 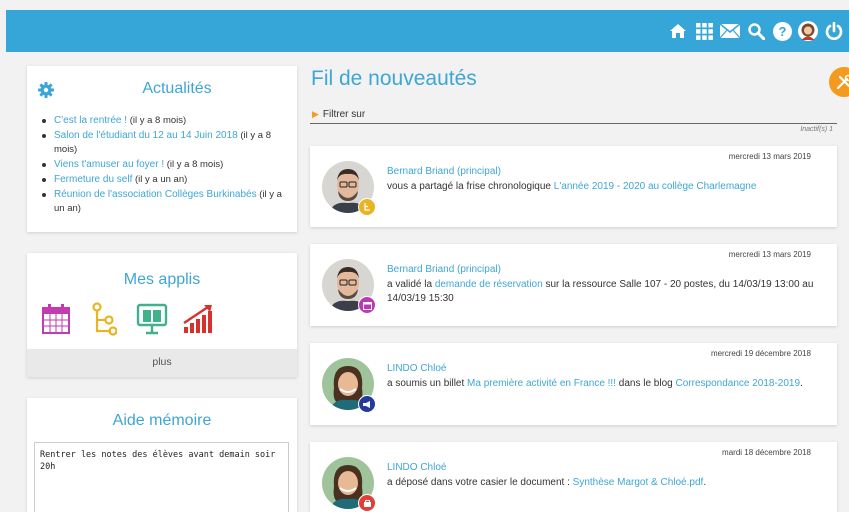 What do you see at coordinates (394, 78) in the screenshot?
I see `page-title: Fil de nouveautés` at bounding box center [394, 78].